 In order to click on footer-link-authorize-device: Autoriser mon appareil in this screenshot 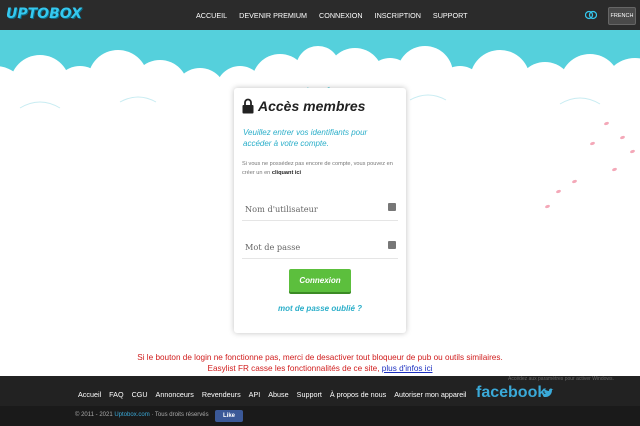, I will do `click(430, 394)`.